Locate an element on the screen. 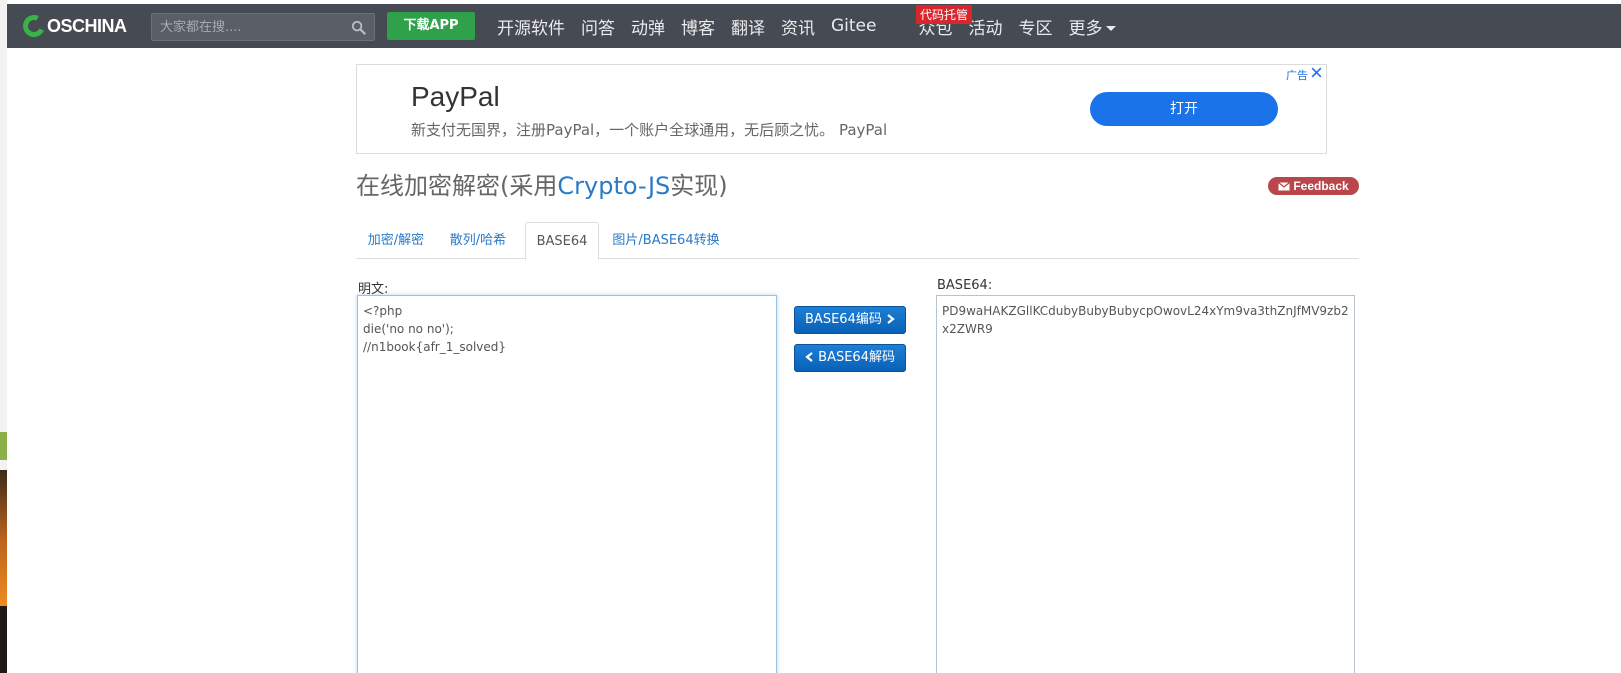 Image resolution: width=1621 pixels, height=673 pixels. main-nav-links: 开源软件 问答 动弹 博客 翻译 资讯 Gitee 众包 活动 专区 更多 is located at coordinates (814, 26).